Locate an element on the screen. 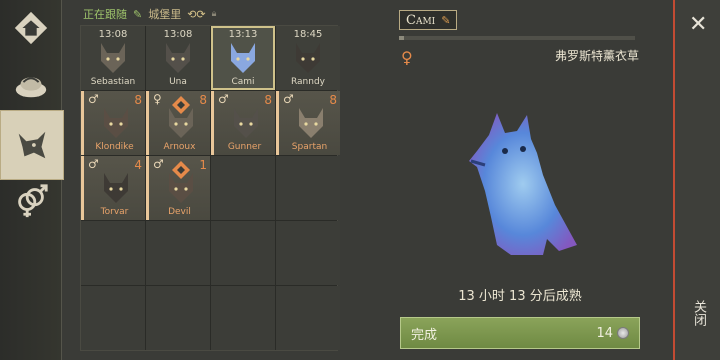 The height and width of the screenshot is (360, 720). female-icon: ♀ is located at coordinates (407, 57).